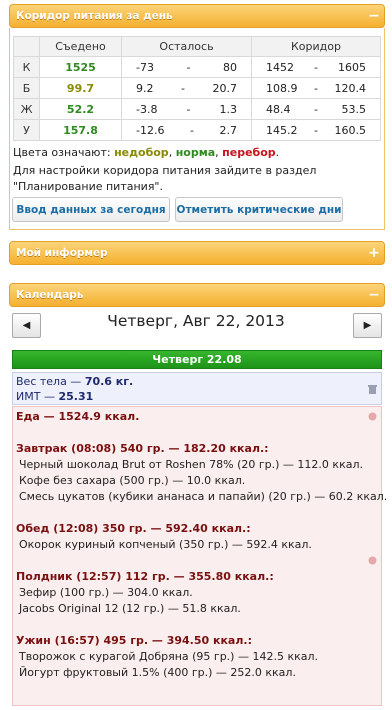  I want to click on row-label: Б, so click(26, 88).